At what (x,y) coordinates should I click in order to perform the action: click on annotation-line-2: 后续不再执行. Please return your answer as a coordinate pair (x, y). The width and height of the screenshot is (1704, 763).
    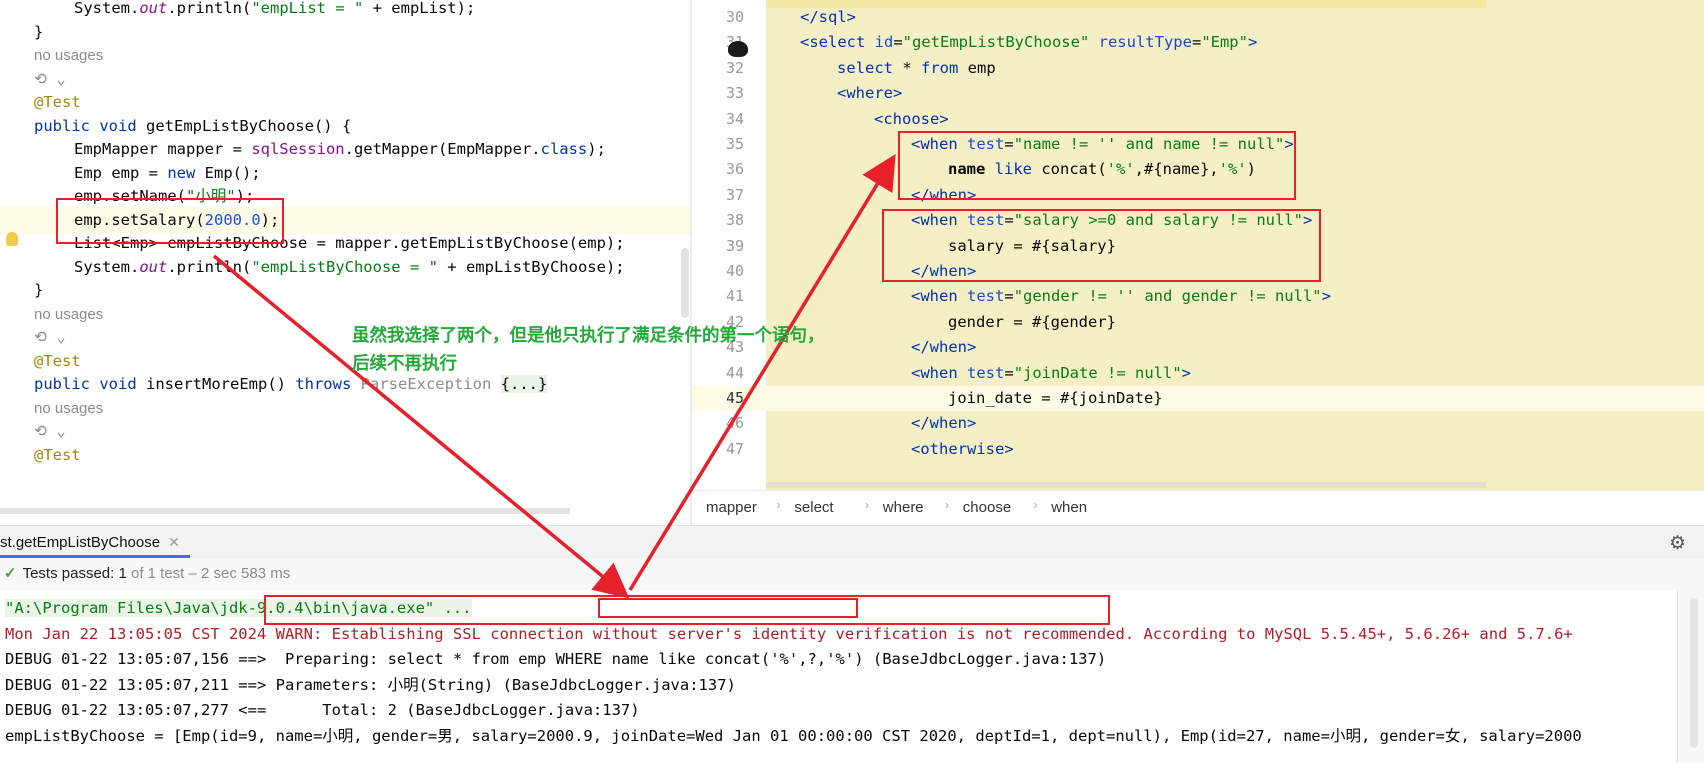
    Looking at the image, I should click on (404, 364).